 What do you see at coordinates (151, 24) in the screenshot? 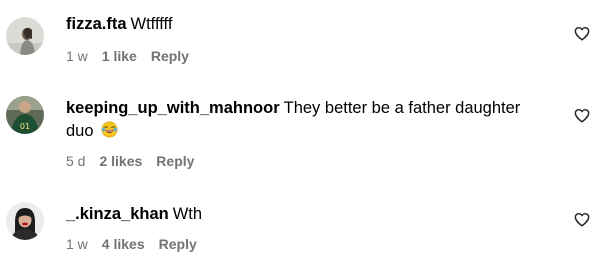
I see `comment-body: Wtfffff` at bounding box center [151, 24].